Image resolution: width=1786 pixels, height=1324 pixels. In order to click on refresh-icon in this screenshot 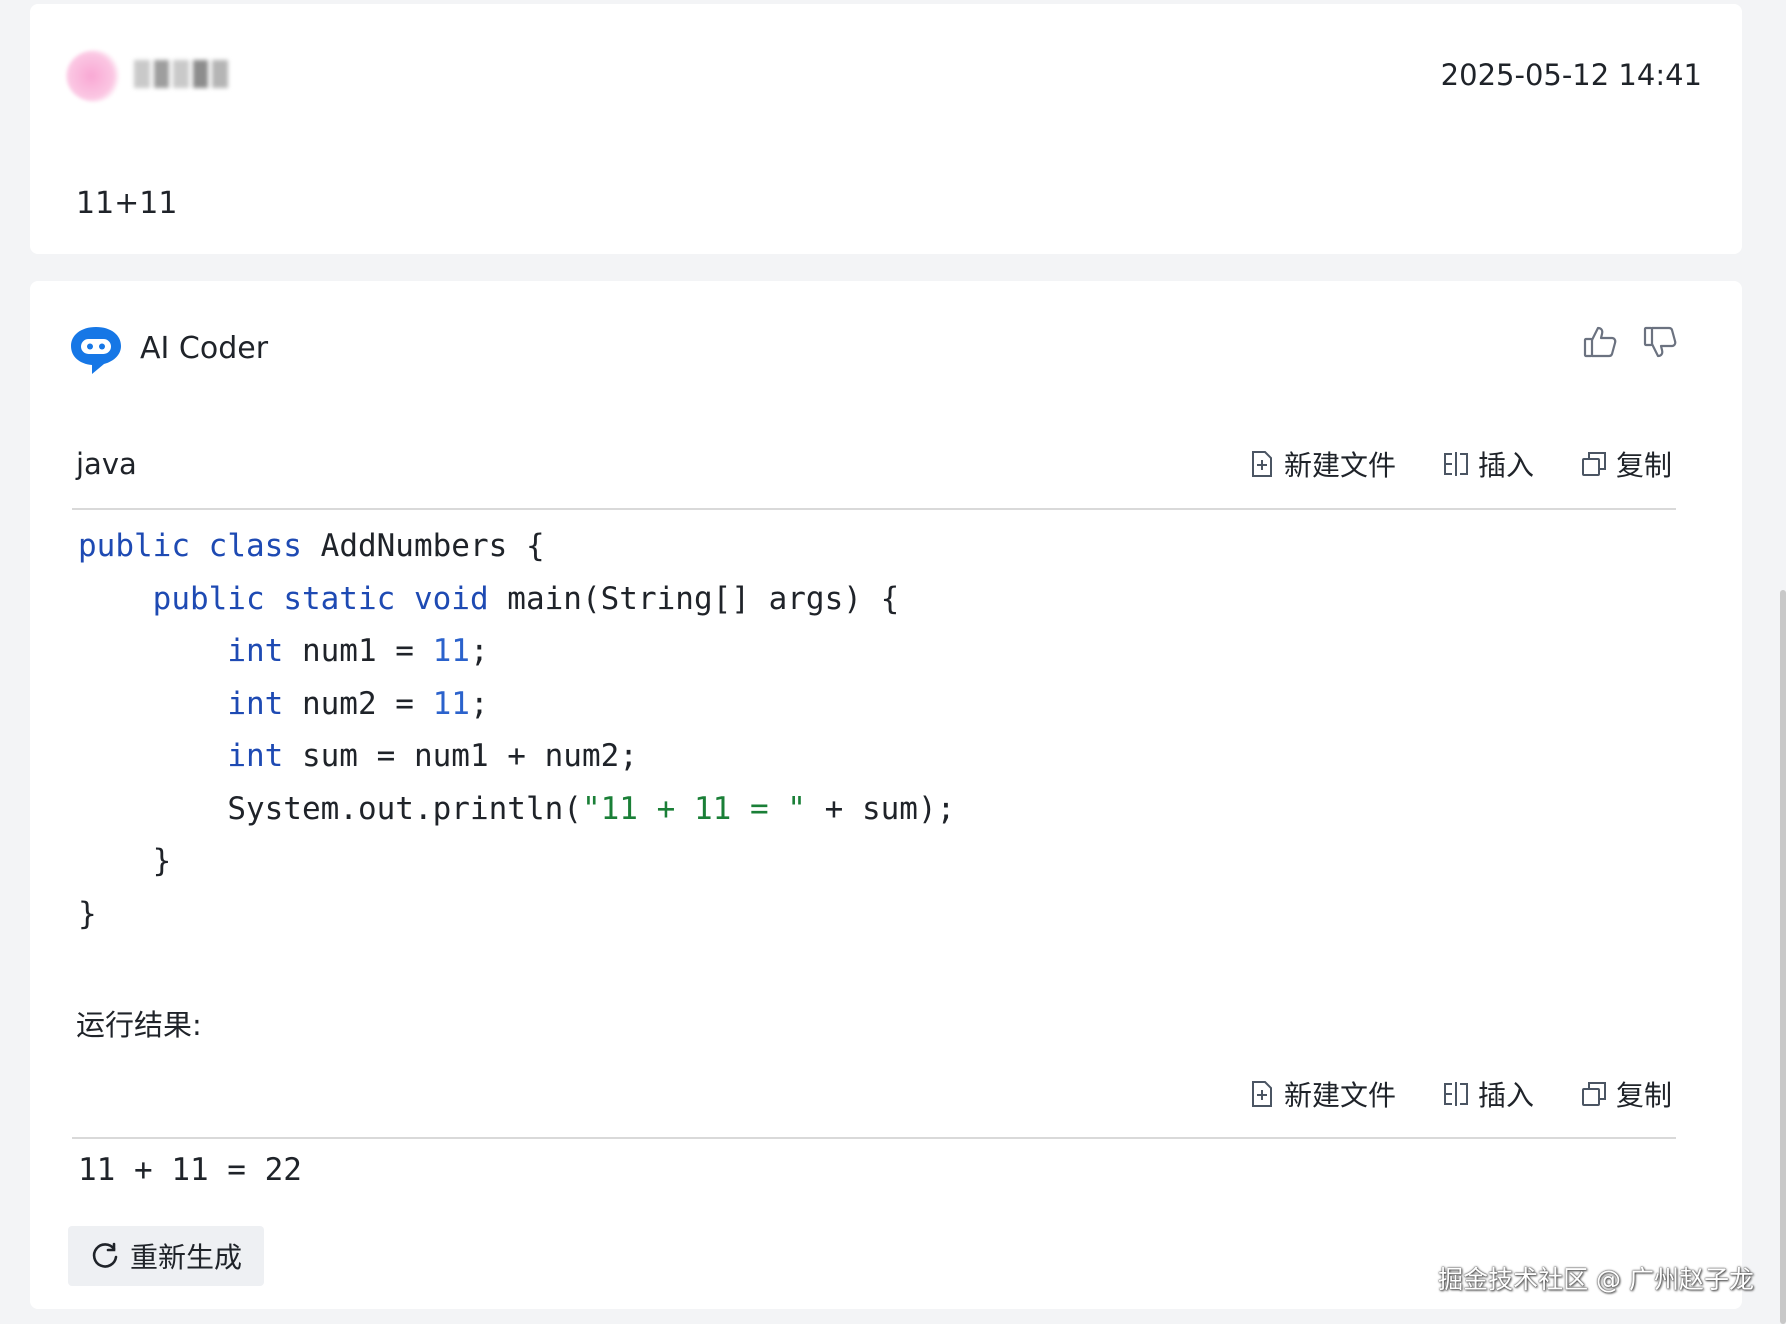, I will do `click(105, 1255)`.